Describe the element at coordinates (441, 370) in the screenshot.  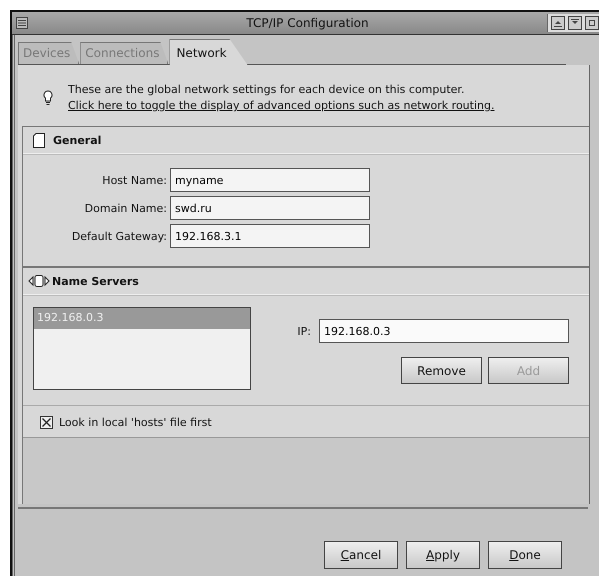
I see `button: Remove` at that location.